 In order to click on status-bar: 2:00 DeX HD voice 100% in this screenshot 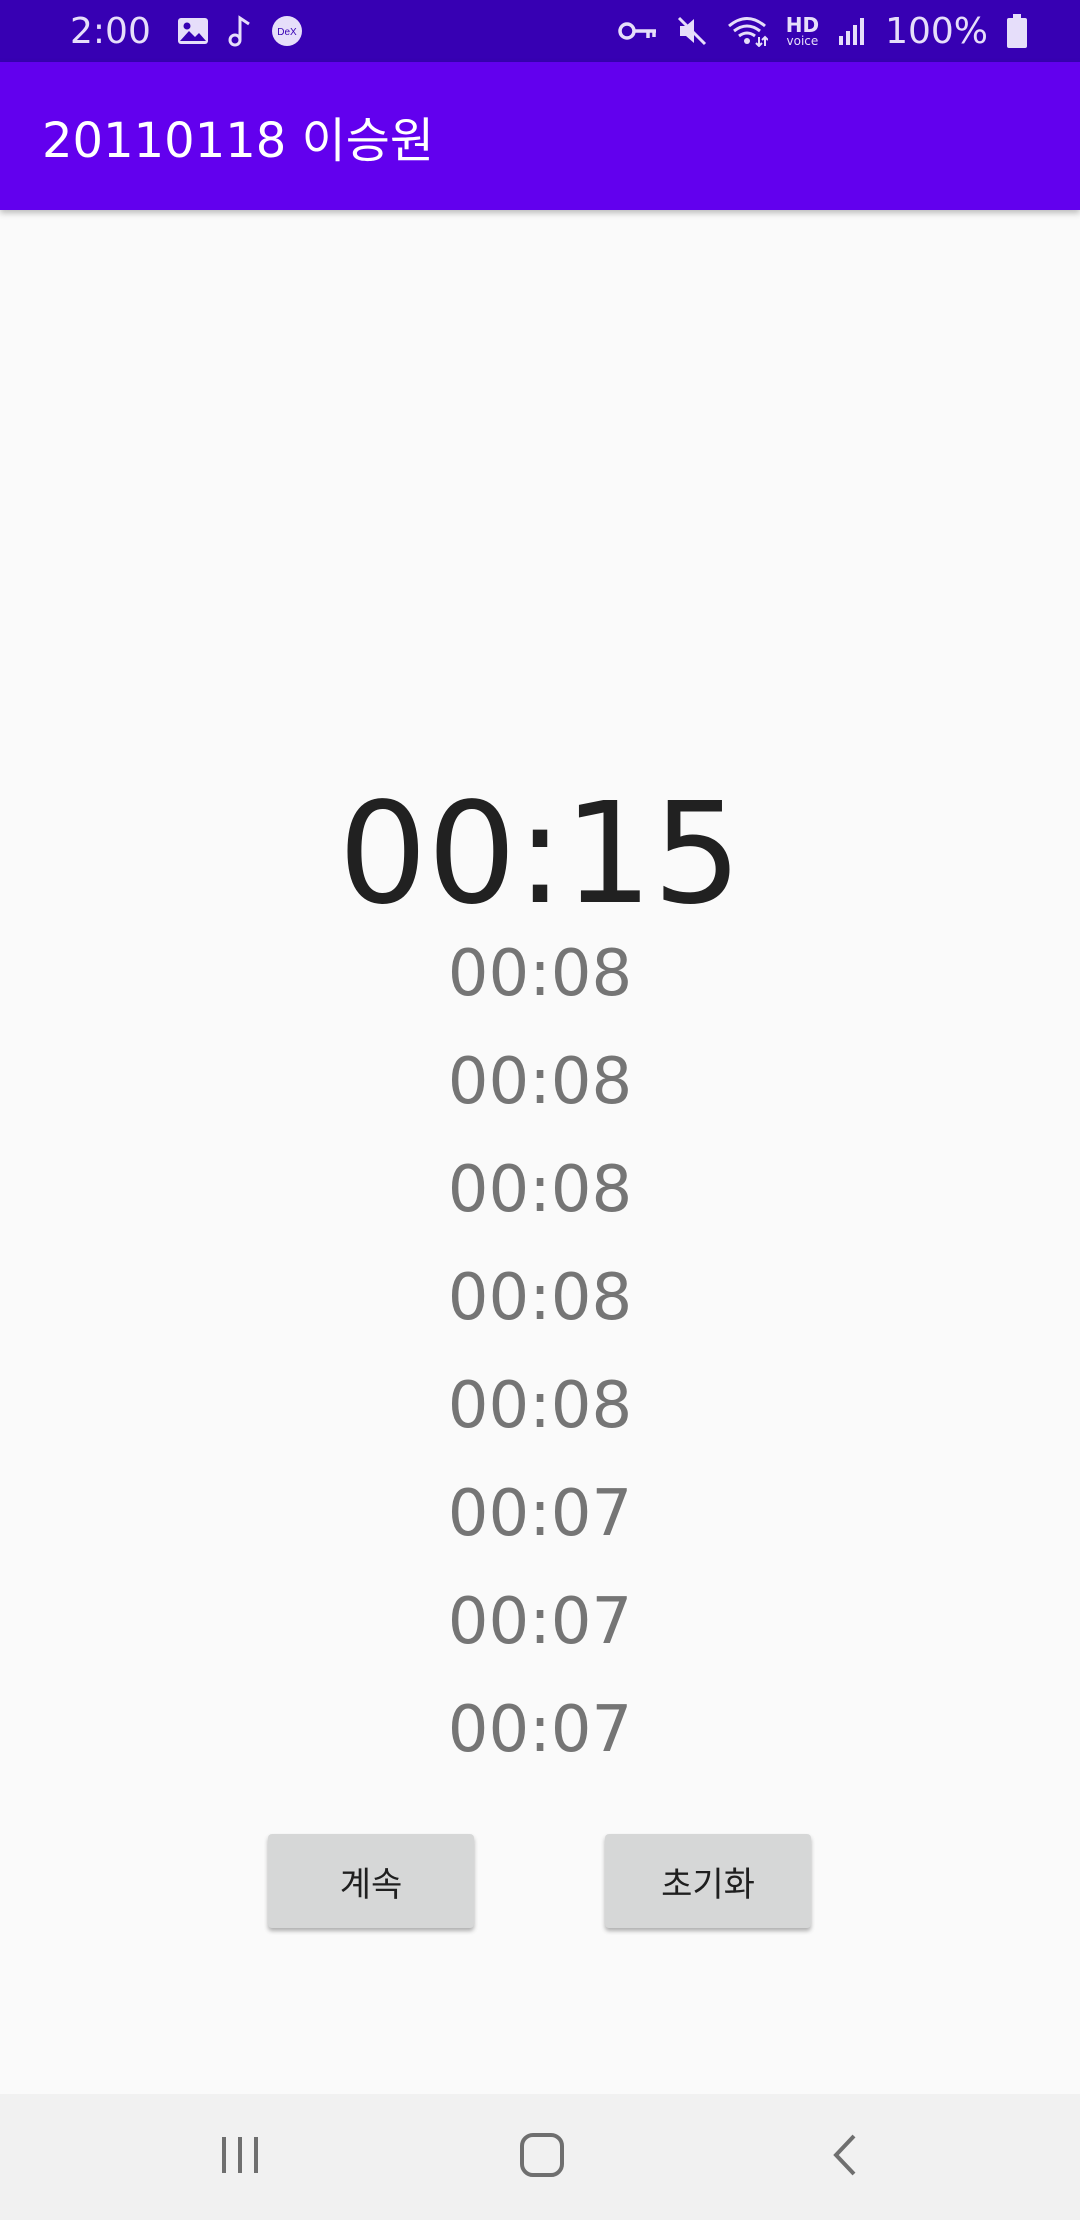, I will do `click(540, 31)`.